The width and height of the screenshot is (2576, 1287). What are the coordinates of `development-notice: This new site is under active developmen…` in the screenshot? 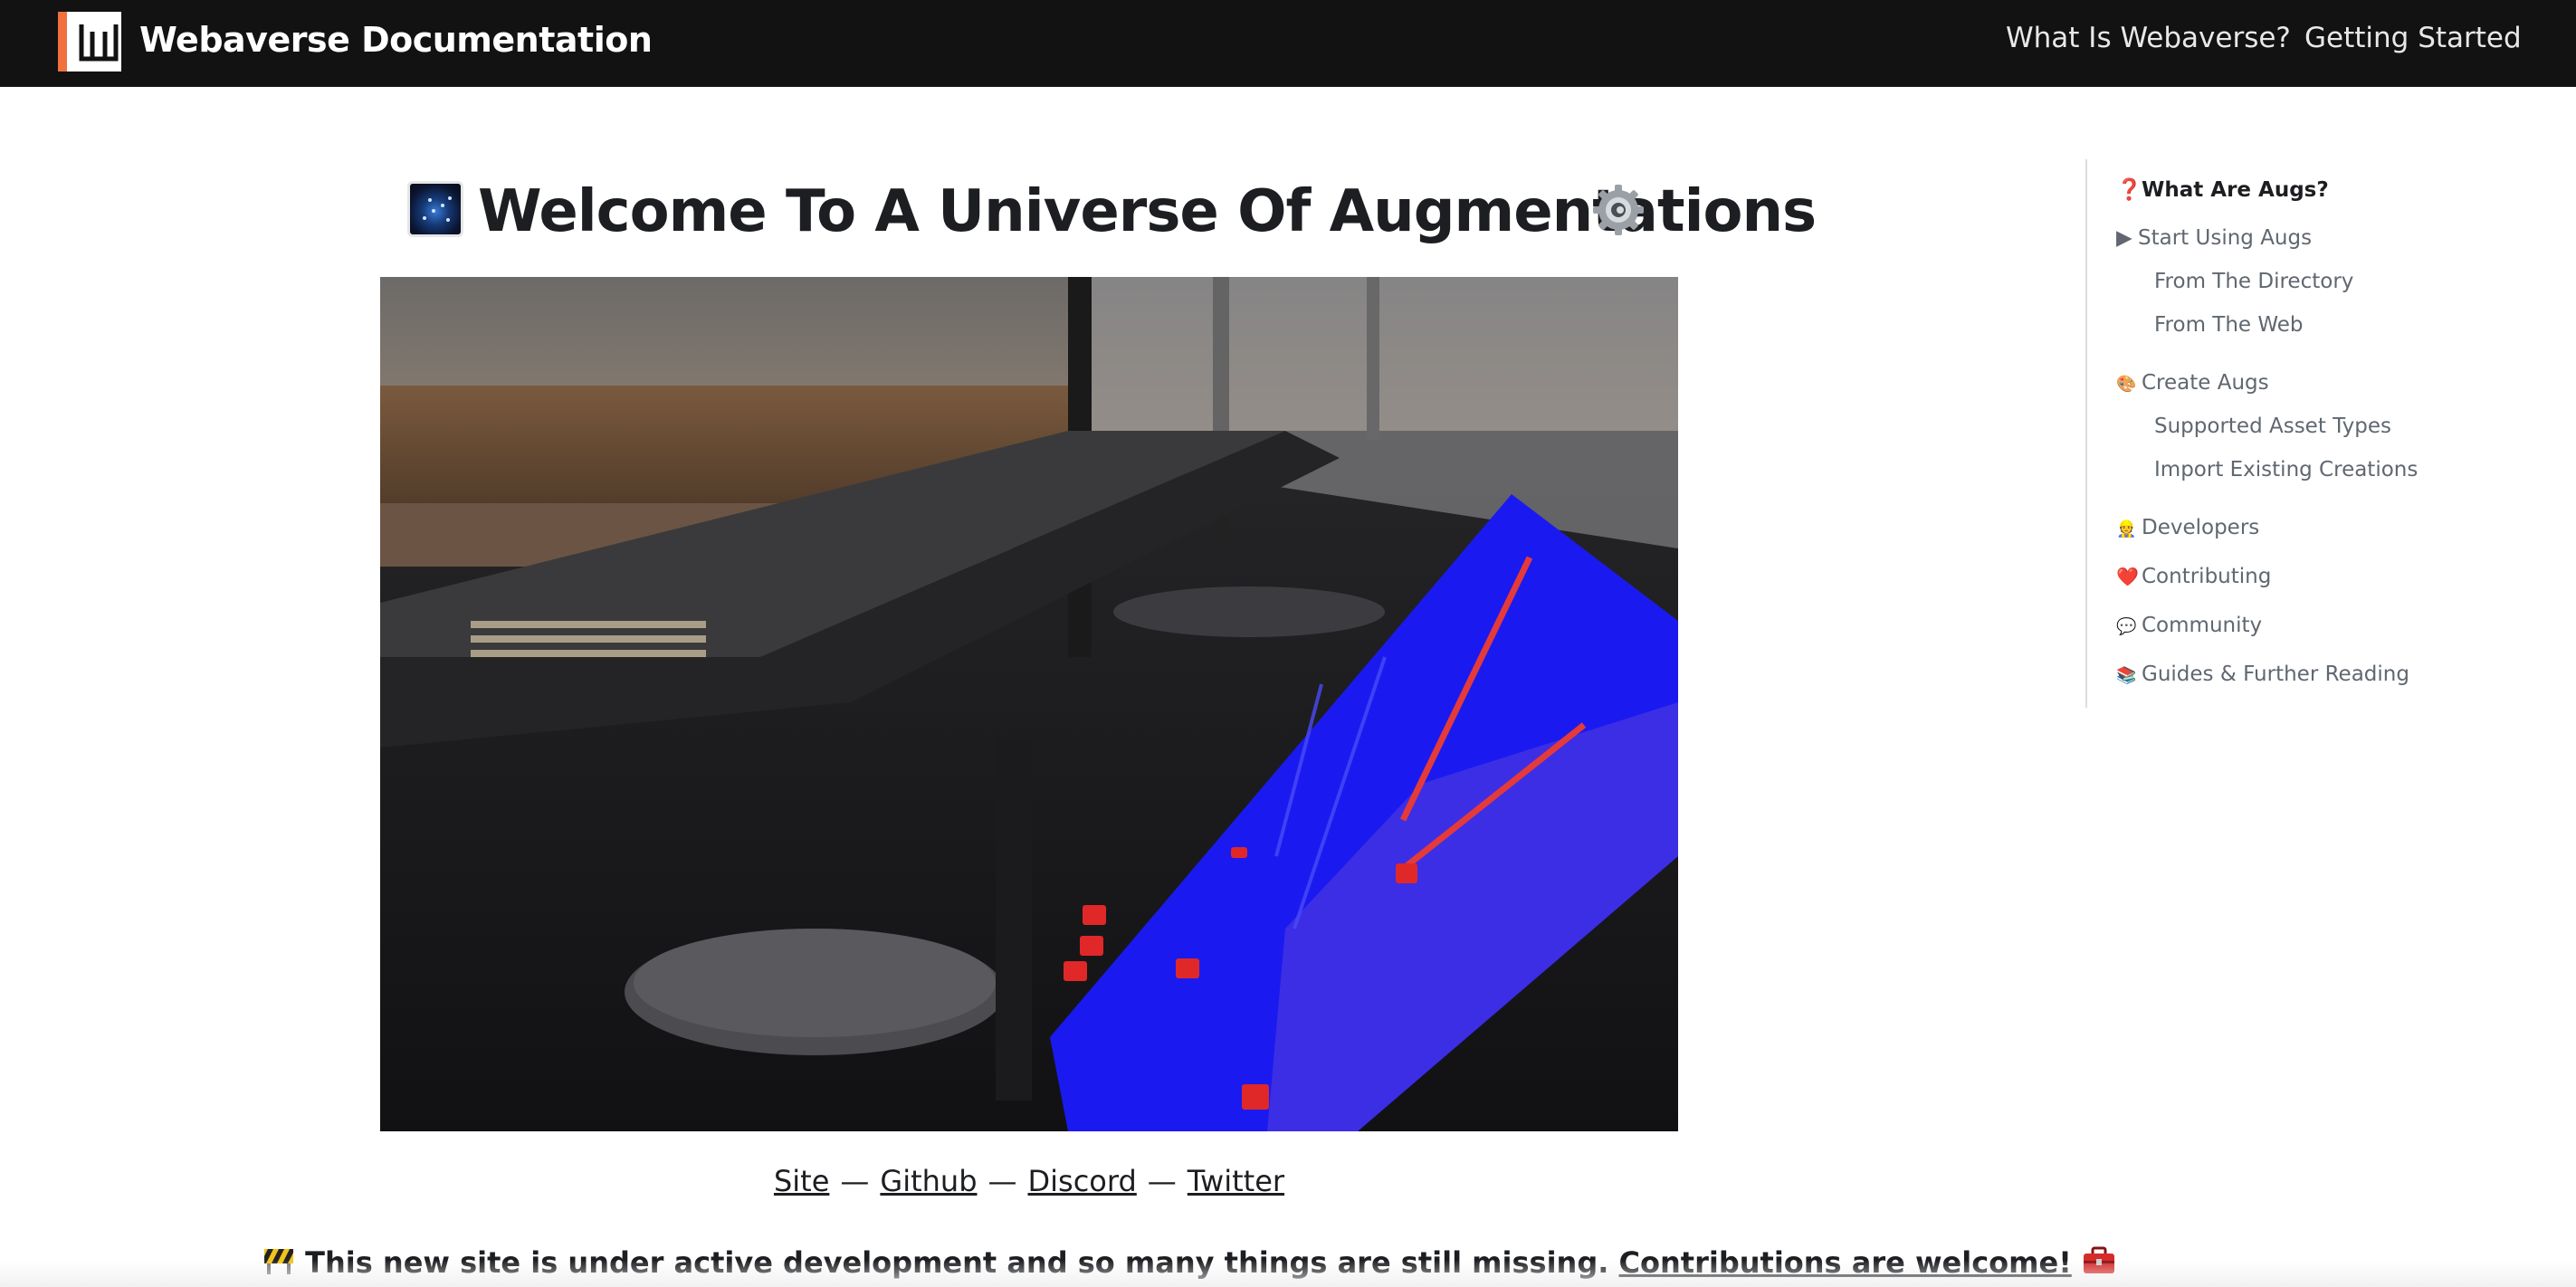 It's located at (1189, 1264).